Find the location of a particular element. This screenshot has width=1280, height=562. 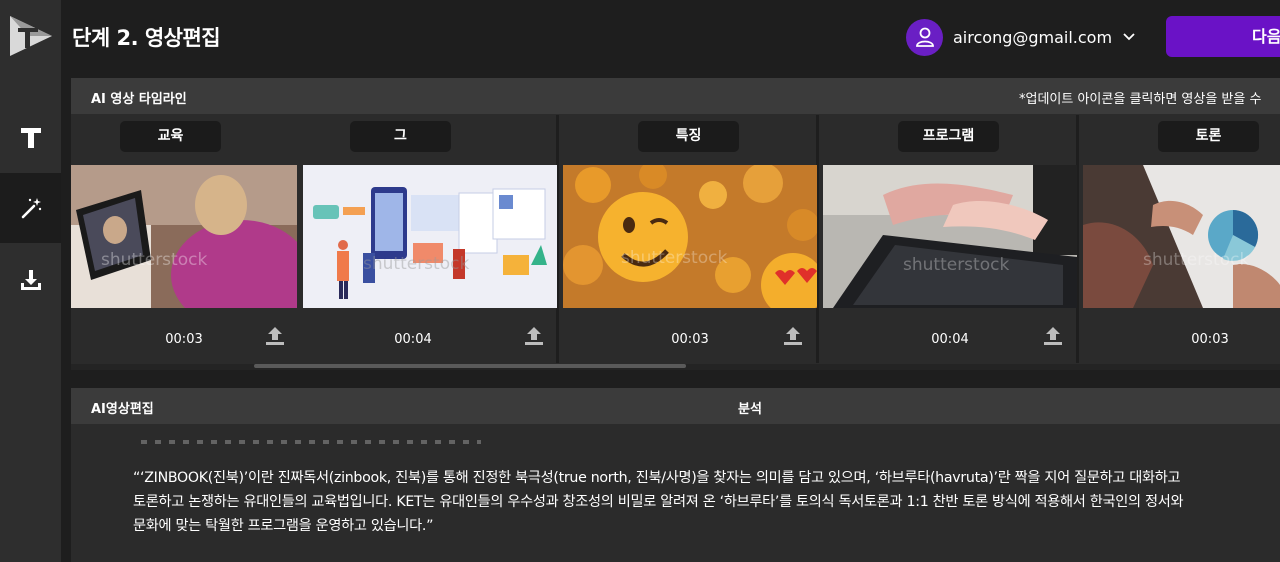

magic-wand-icon is located at coordinates (31, 208).